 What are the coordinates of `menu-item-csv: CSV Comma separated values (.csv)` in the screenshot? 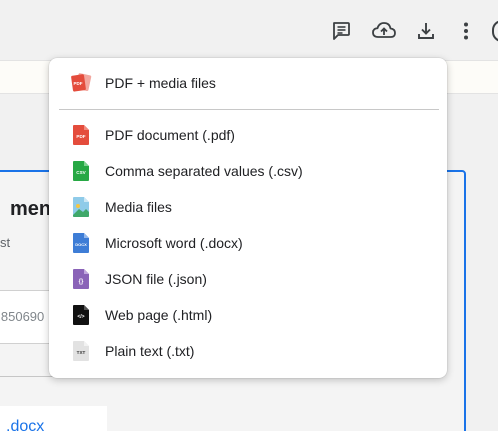 It's located at (248, 171).